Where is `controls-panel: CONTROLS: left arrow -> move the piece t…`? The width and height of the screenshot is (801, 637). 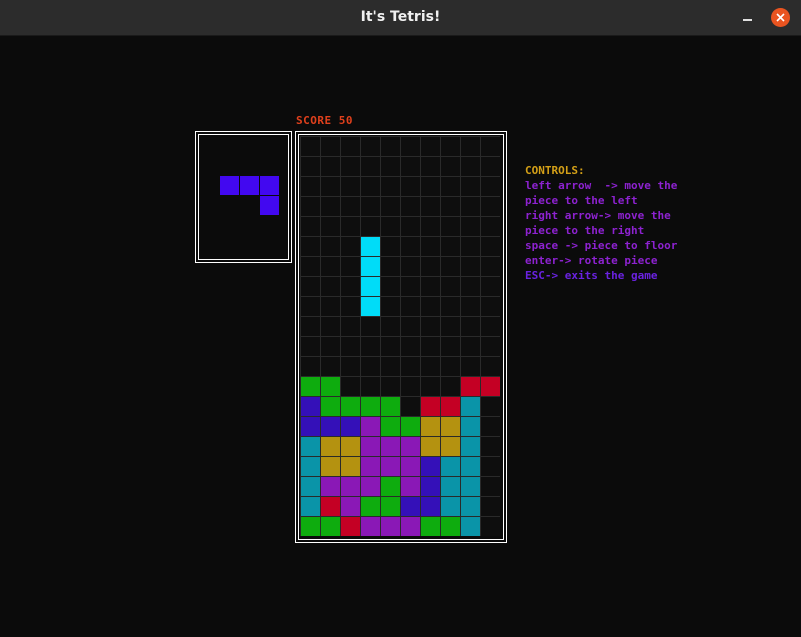 controls-panel: CONTROLS: left arrow -> move the piece t… is located at coordinates (601, 223).